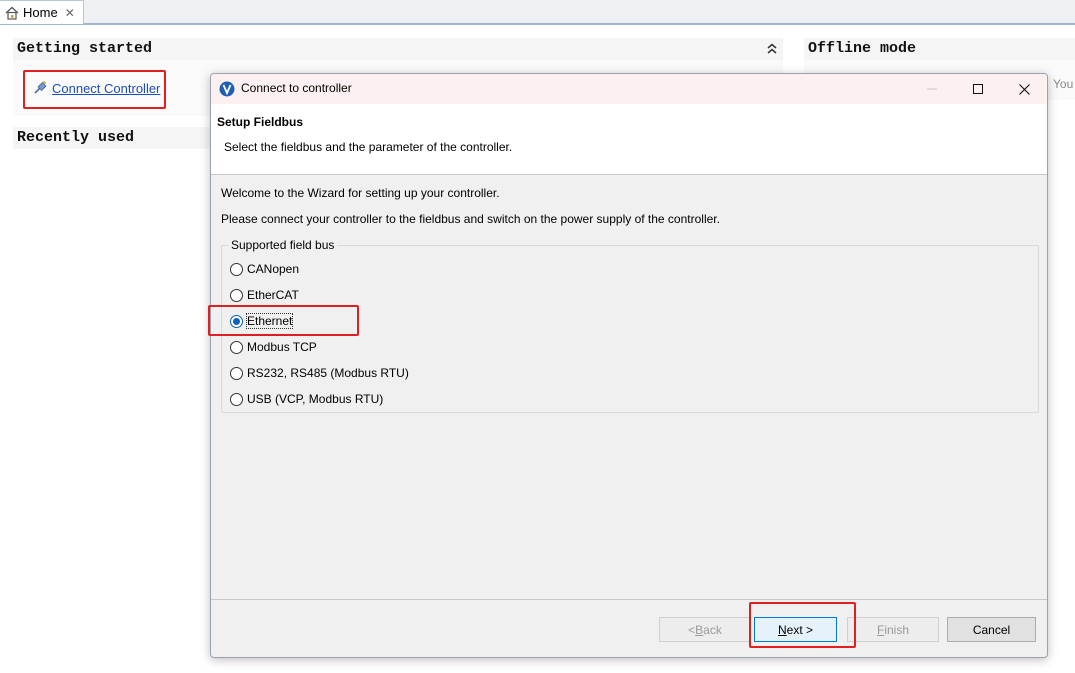  Describe the element at coordinates (283, 320) in the screenshot. I see `highlight-ethernet` at that location.